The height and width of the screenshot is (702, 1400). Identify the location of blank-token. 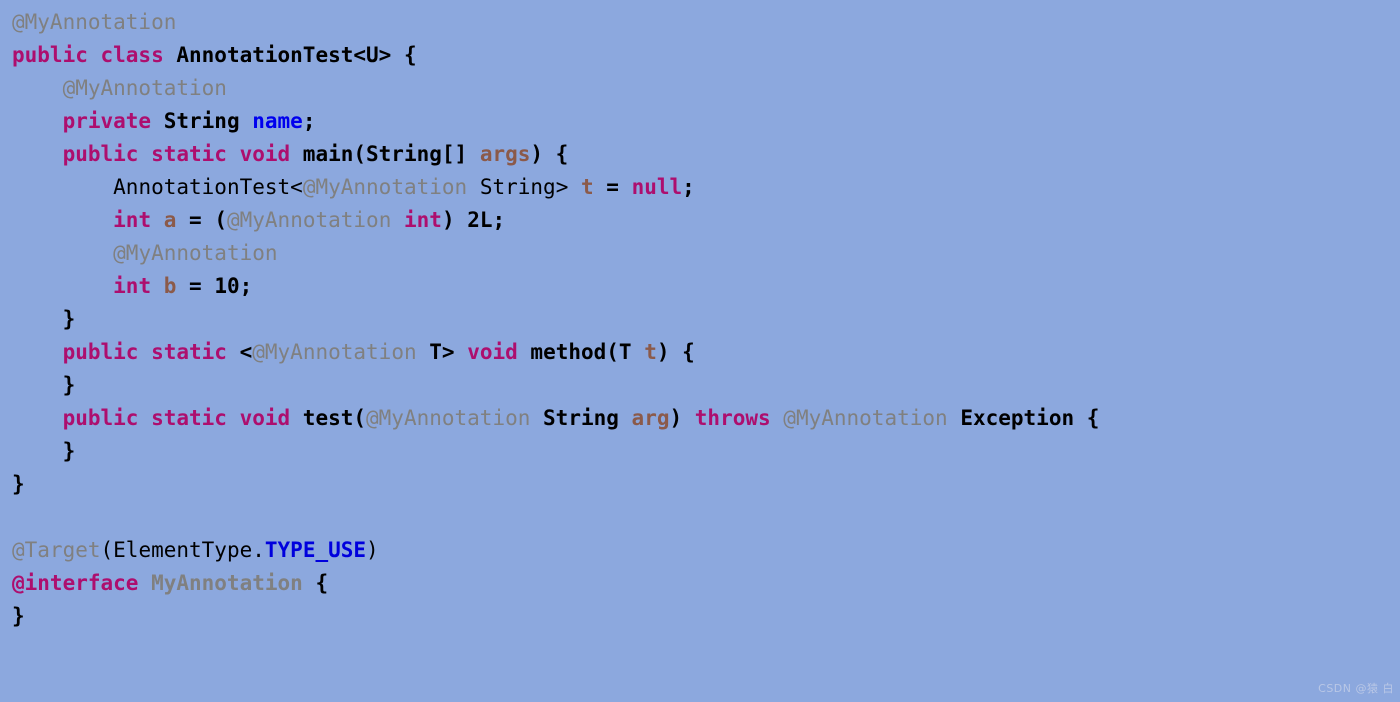
(18, 517).